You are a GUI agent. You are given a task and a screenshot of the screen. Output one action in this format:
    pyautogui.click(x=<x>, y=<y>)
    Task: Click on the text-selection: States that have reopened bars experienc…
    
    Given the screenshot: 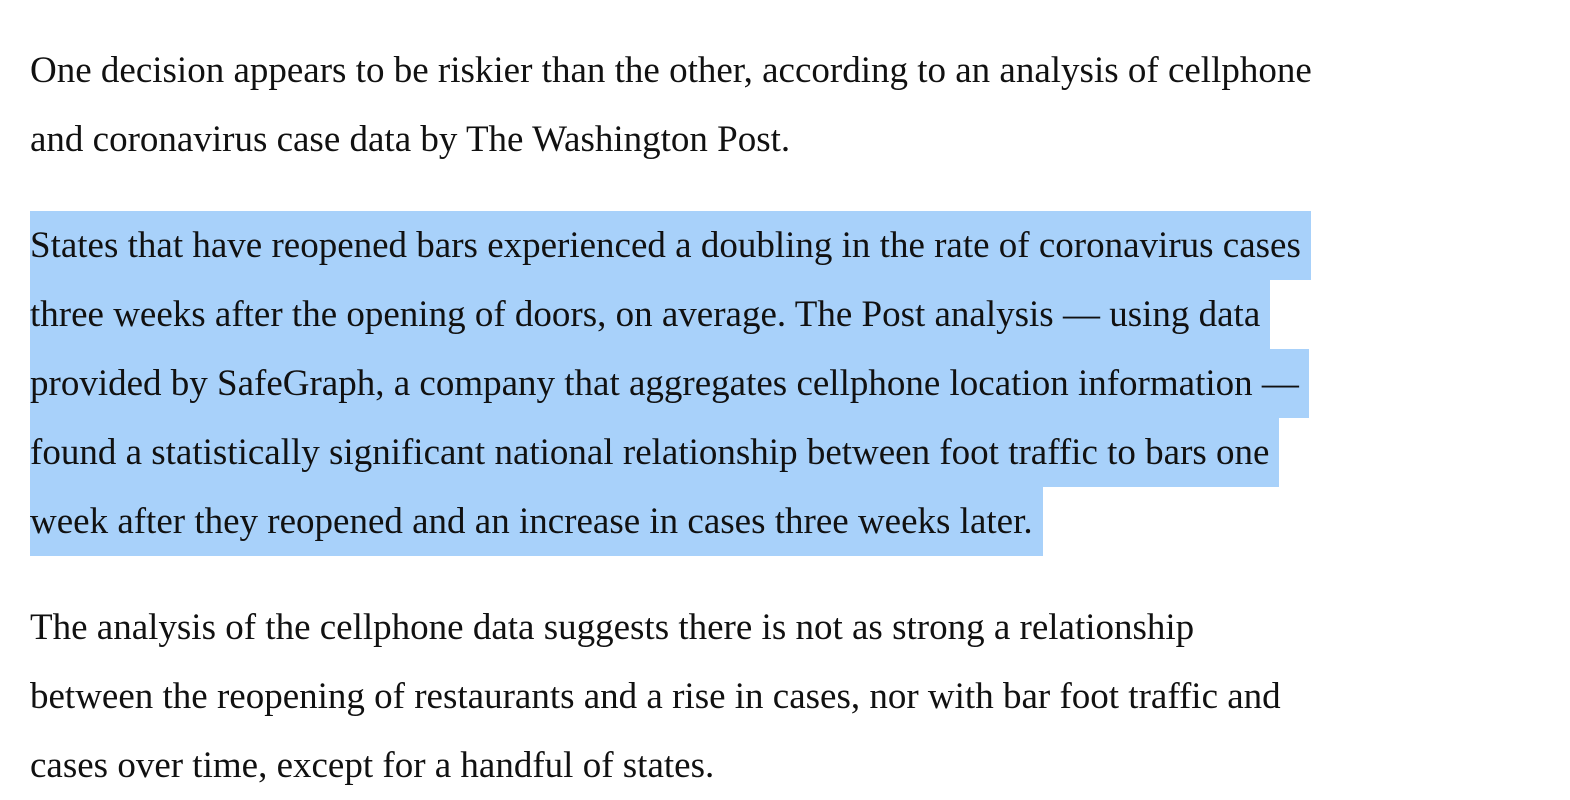 What is the action you would take?
    pyautogui.click(x=670, y=245)
    